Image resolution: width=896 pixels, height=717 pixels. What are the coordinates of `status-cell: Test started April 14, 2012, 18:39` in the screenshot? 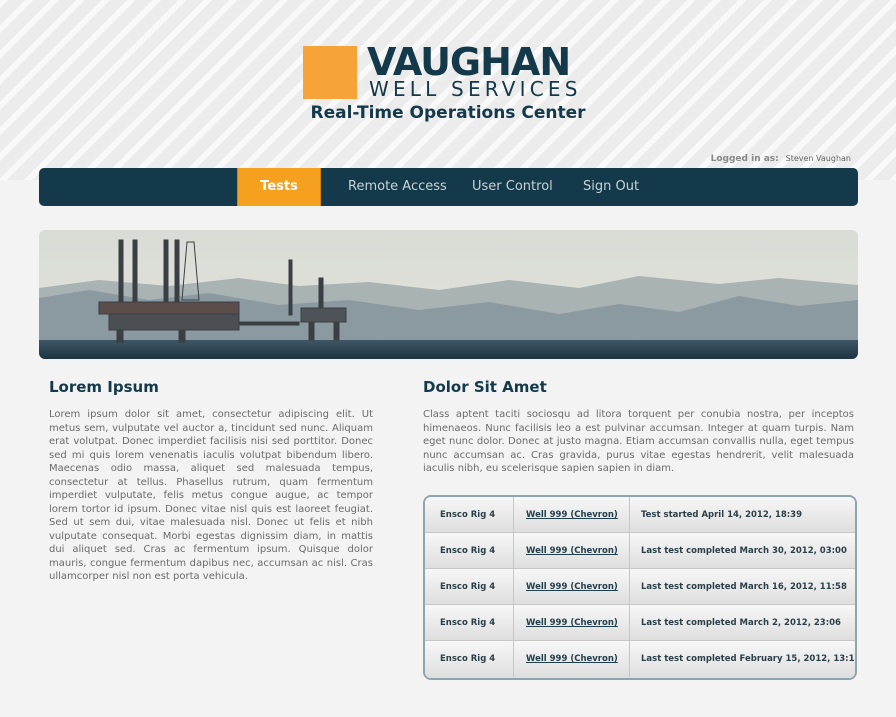 It's located at (721, 515).